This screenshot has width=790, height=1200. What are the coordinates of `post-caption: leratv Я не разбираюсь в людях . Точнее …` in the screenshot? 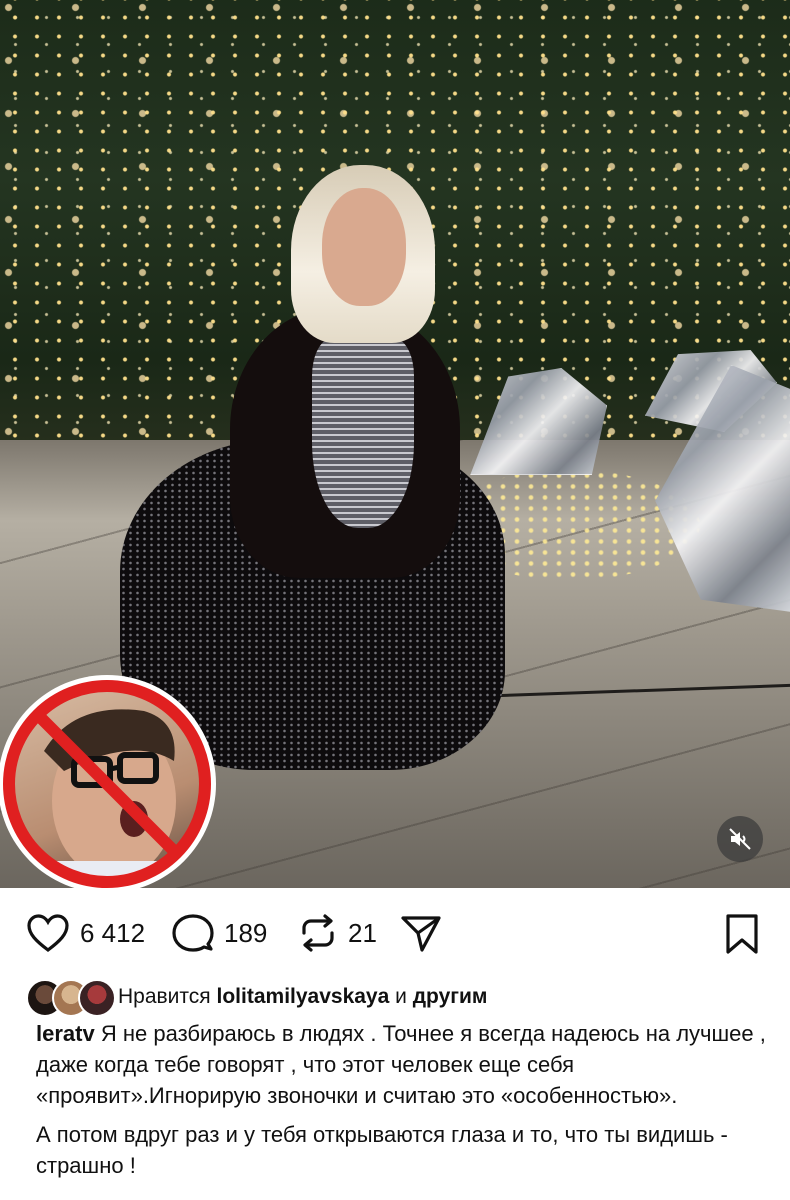 It's located at (401, 1103).